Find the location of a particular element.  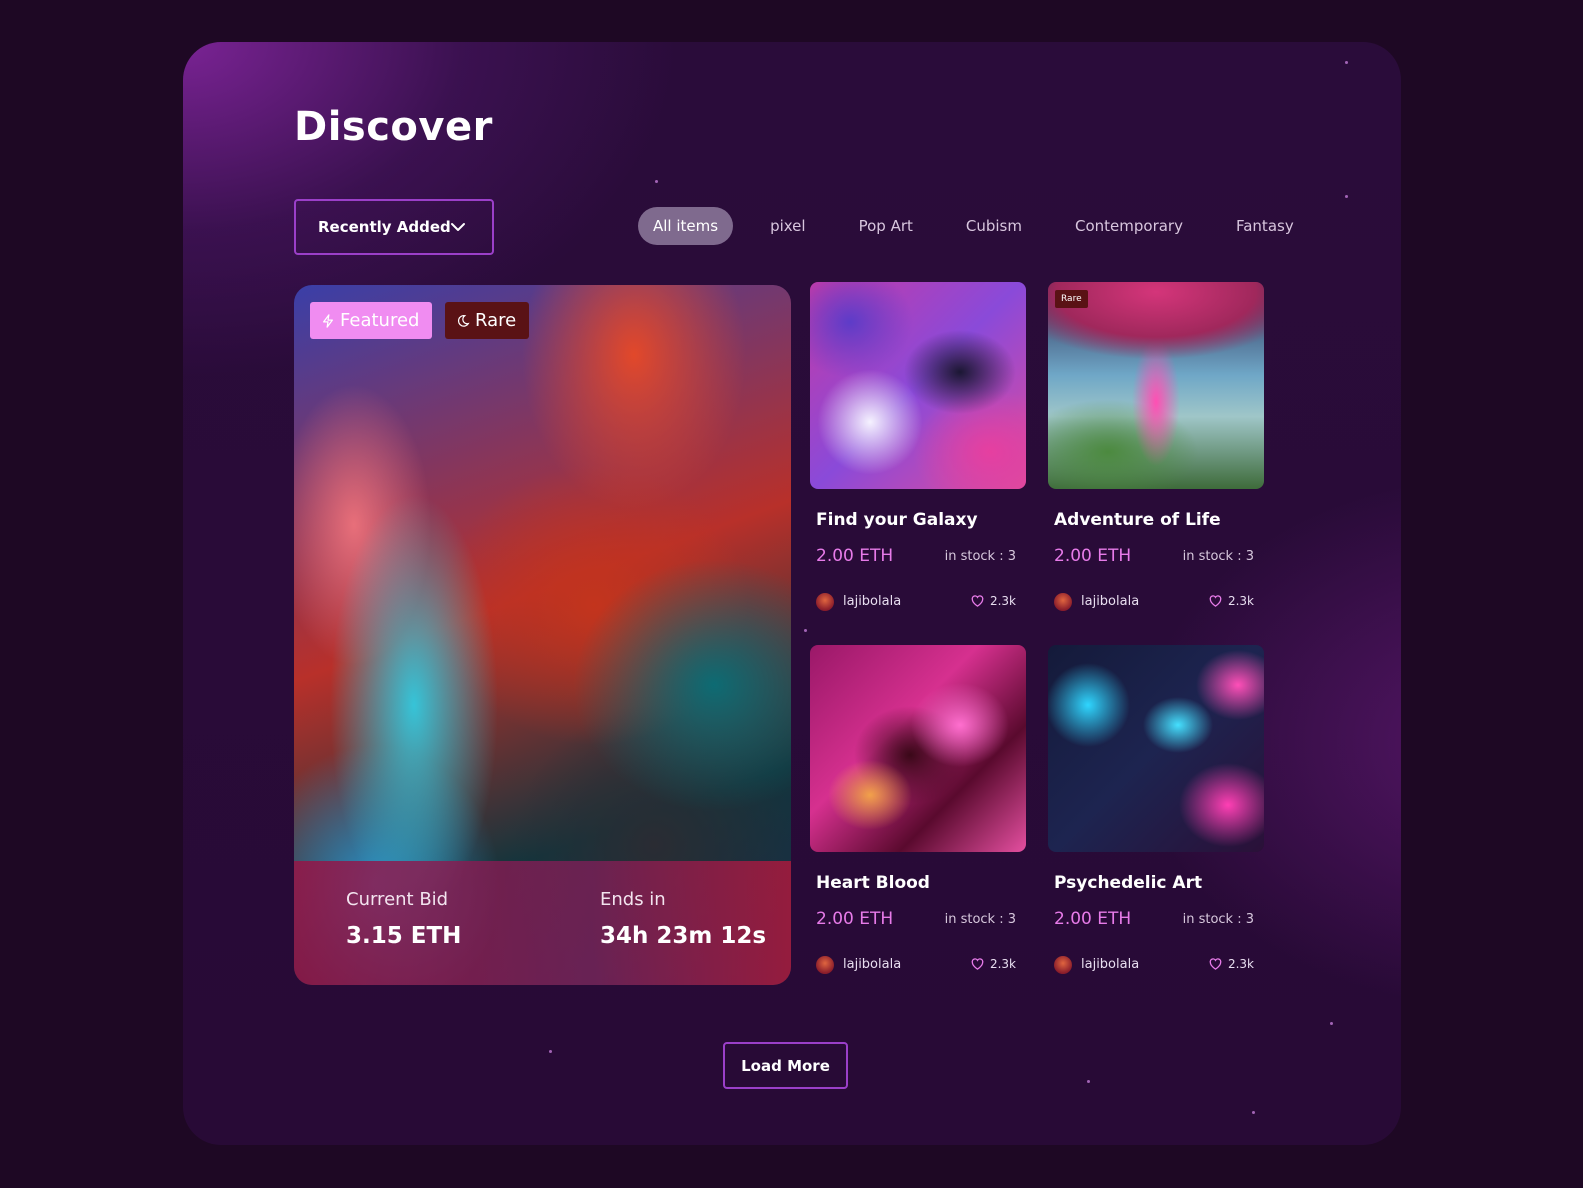

artwork-name: Find your Galaxy is located at coordinates (897, 520).